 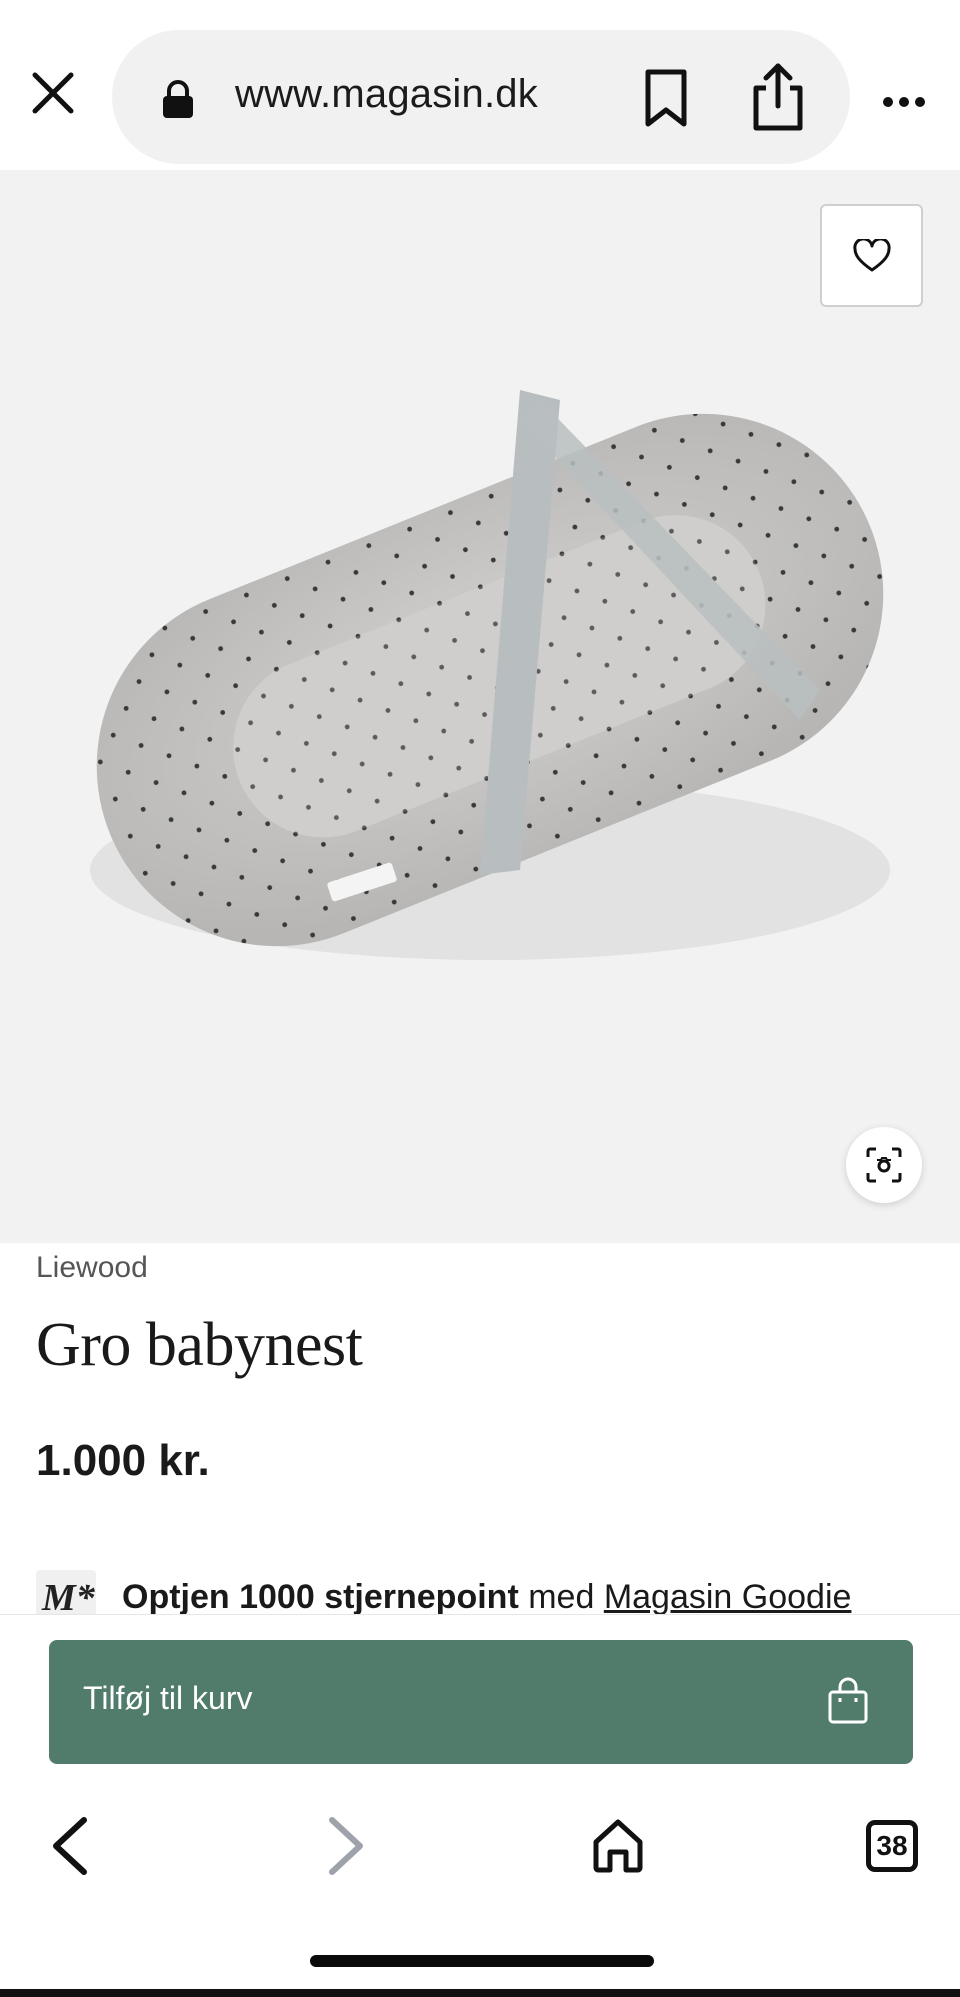 What do you see at coordinates (178, 99) in the screenshot?
I see `lock-icon` at bounding box center [178, 99].